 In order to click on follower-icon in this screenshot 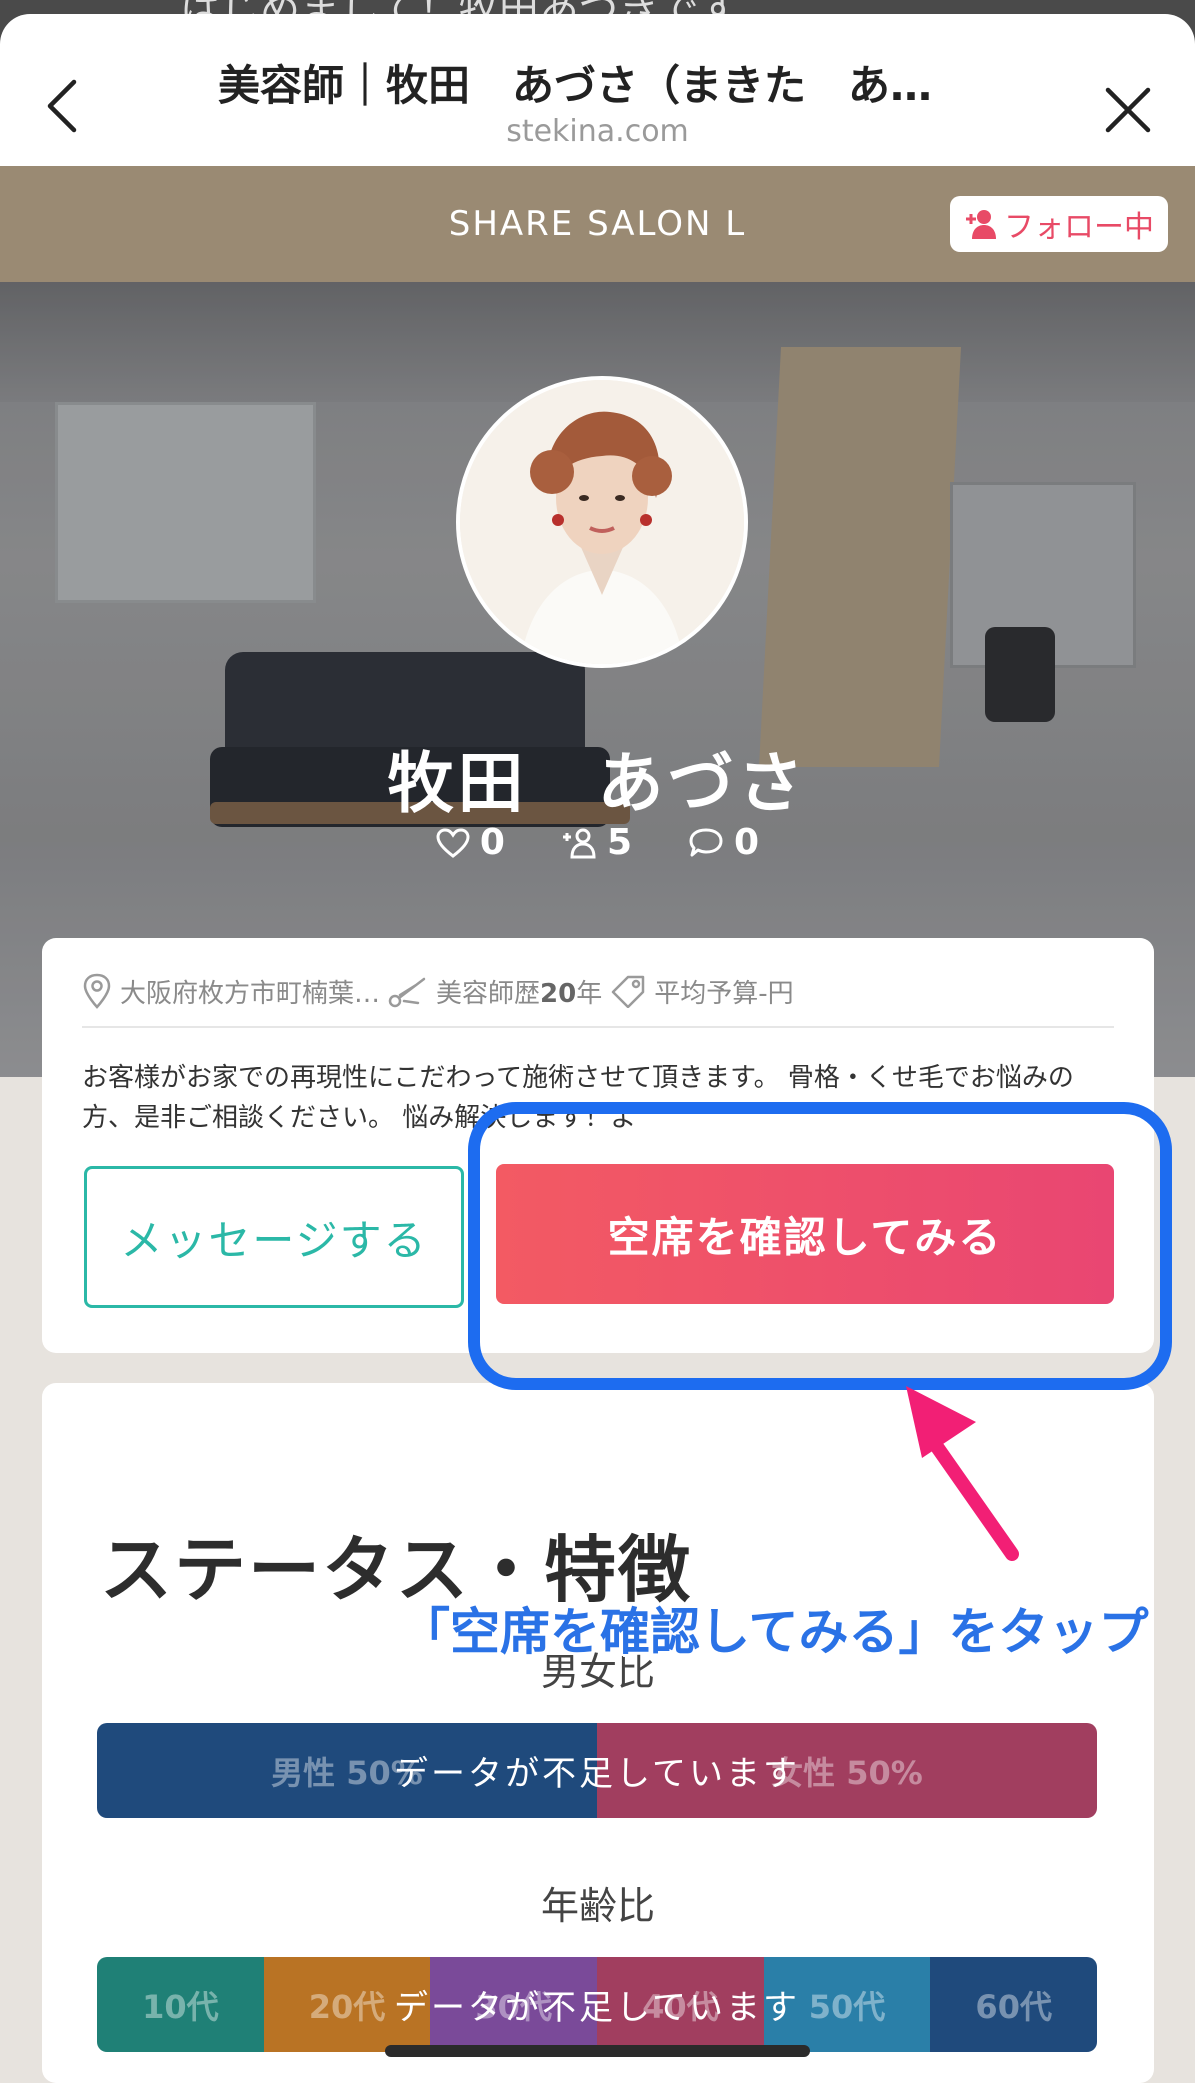, I will do `click(579, 843)`.